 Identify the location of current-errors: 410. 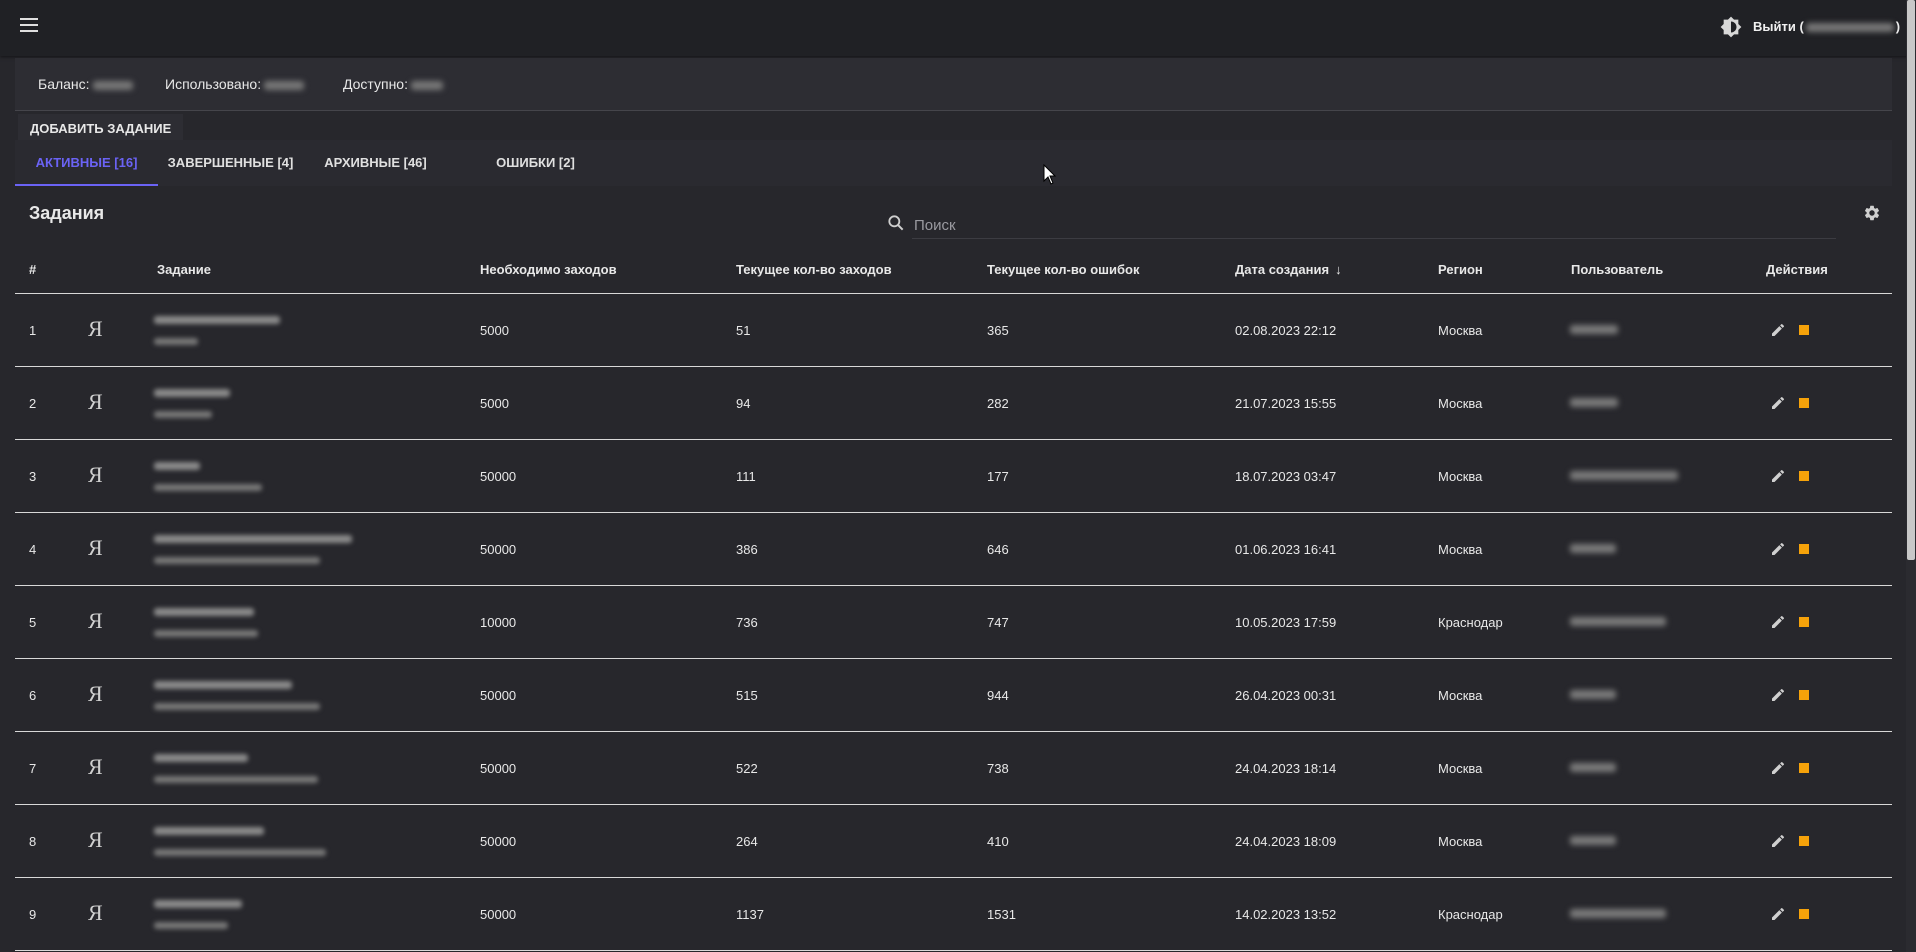
(998, 841).